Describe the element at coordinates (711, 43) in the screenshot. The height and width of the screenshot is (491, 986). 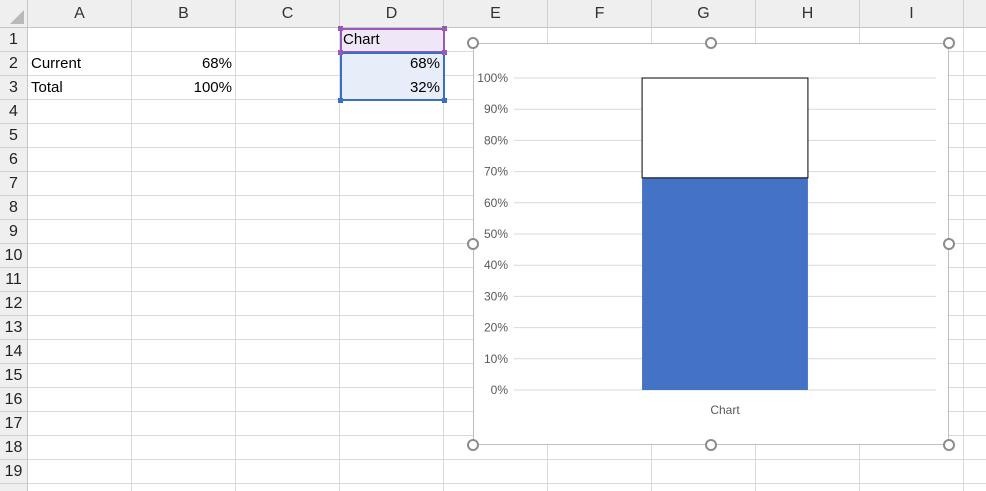
I see `chart-resize-handle-top-middle` at that location.